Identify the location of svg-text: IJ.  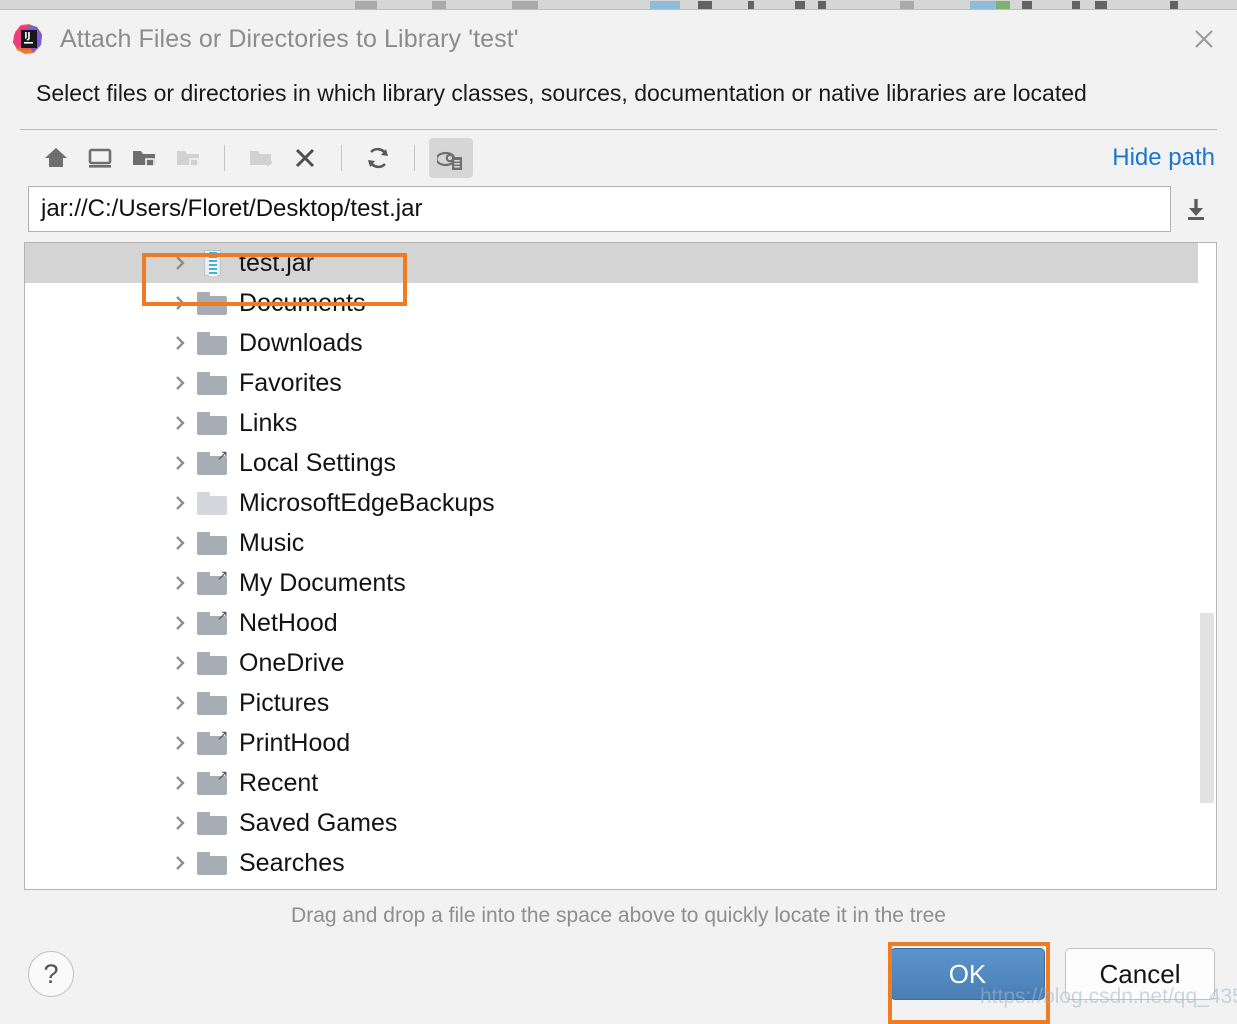
(27, 37).